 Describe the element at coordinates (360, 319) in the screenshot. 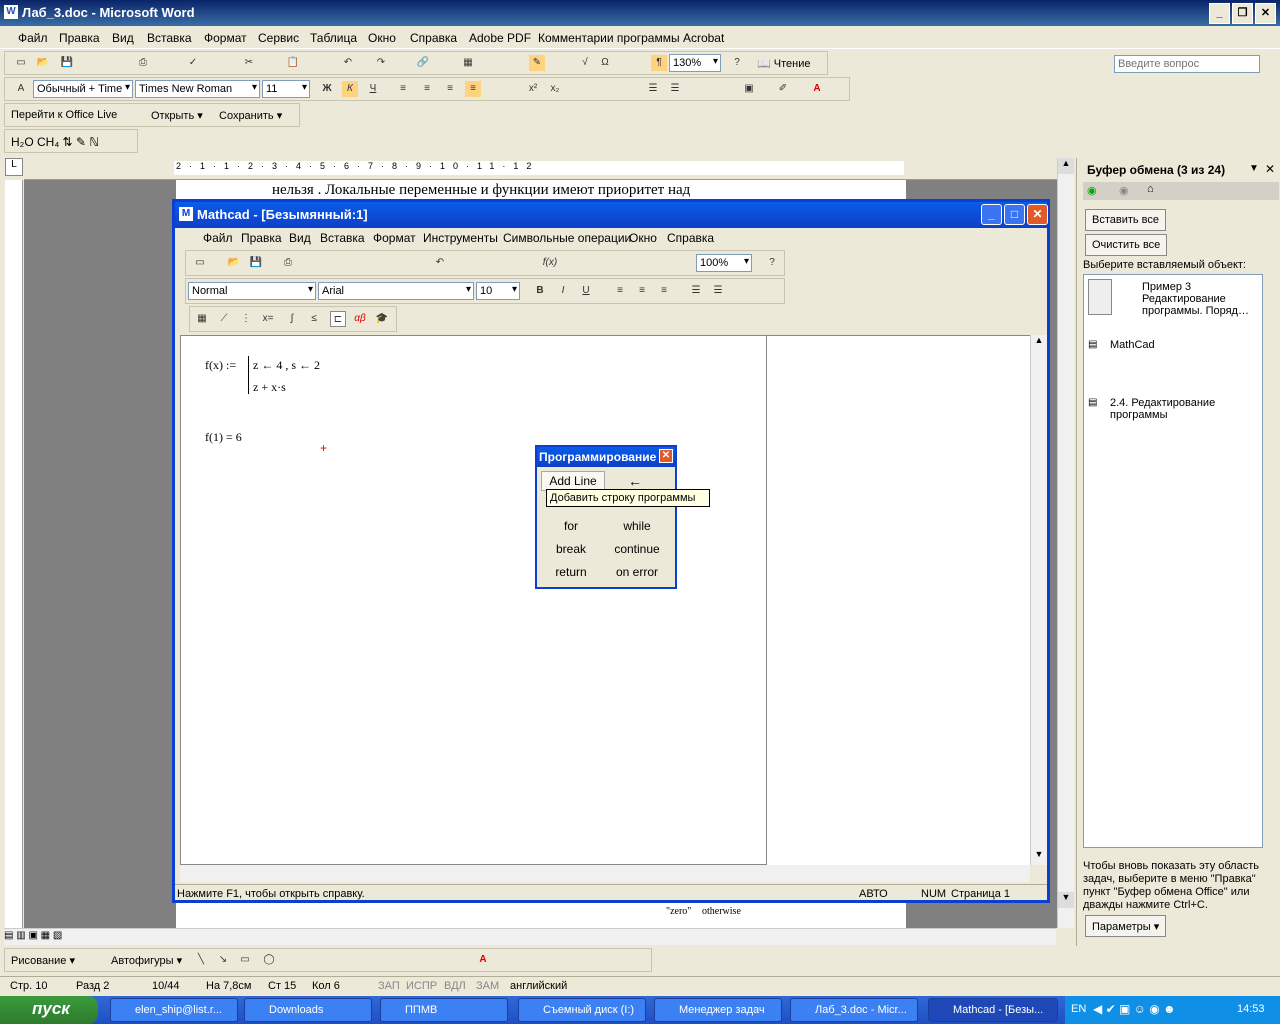

I see `greek-icon: αβ` at that location.